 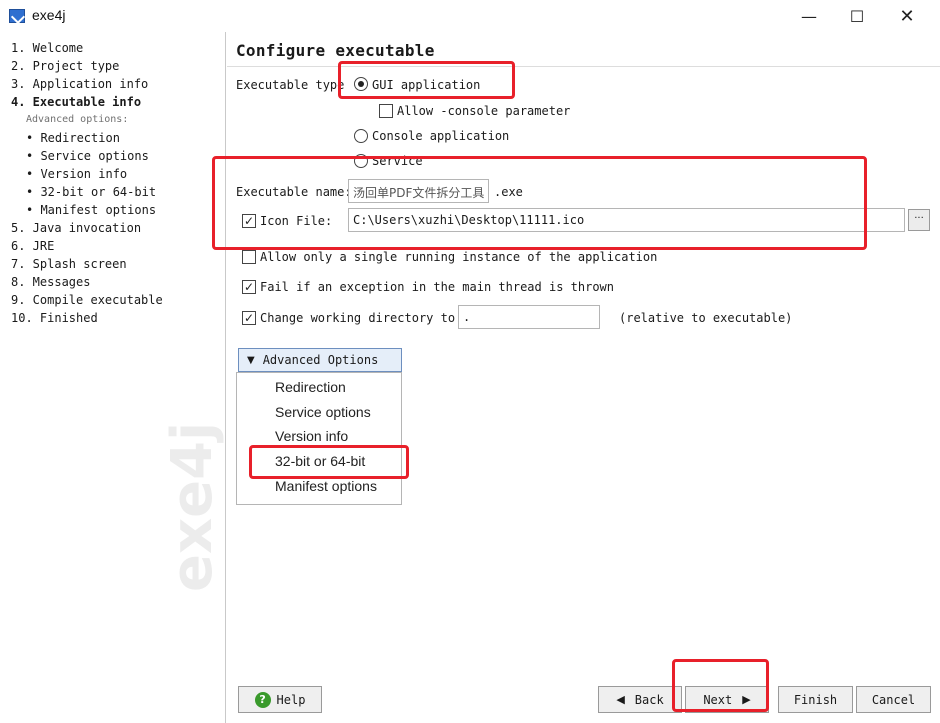 I want to click on step-jre: 6. JRE, so click(x=32, y=246).